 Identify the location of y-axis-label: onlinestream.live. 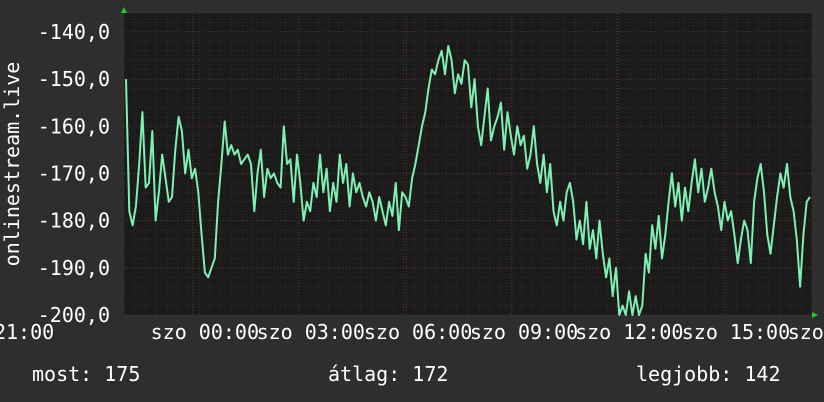
(12, 164).